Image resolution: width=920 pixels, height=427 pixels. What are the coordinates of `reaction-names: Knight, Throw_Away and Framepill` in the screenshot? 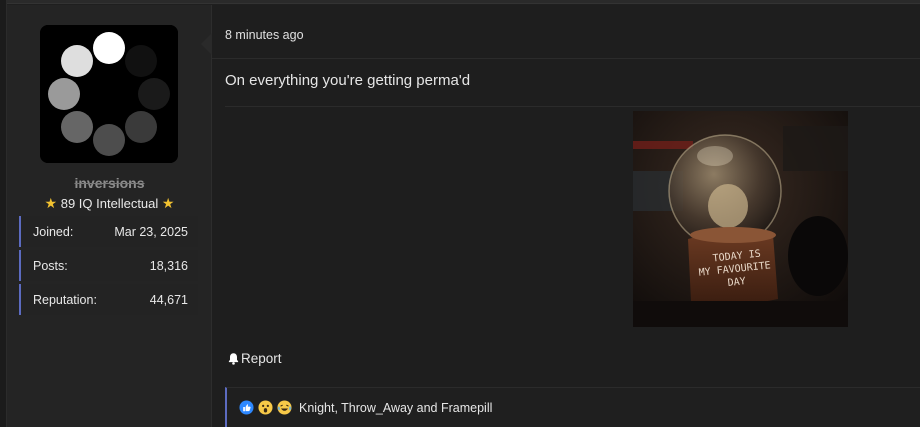 It's located at (395, 408).